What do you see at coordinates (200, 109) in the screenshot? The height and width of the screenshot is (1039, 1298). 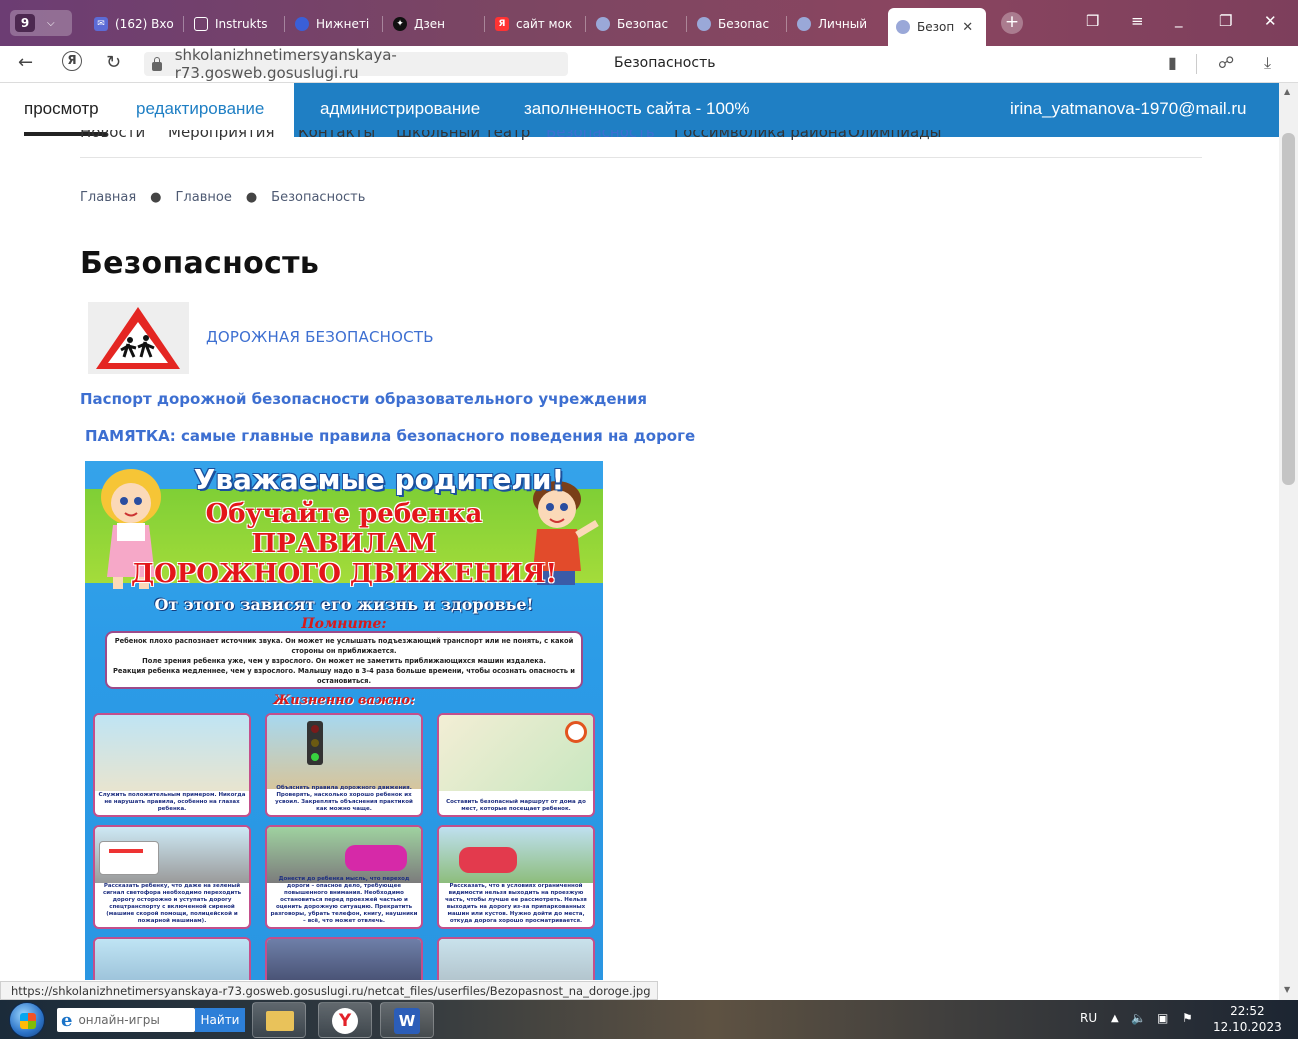 I see `admin-edit-link: редактирование` at bounding box center [200, 109].